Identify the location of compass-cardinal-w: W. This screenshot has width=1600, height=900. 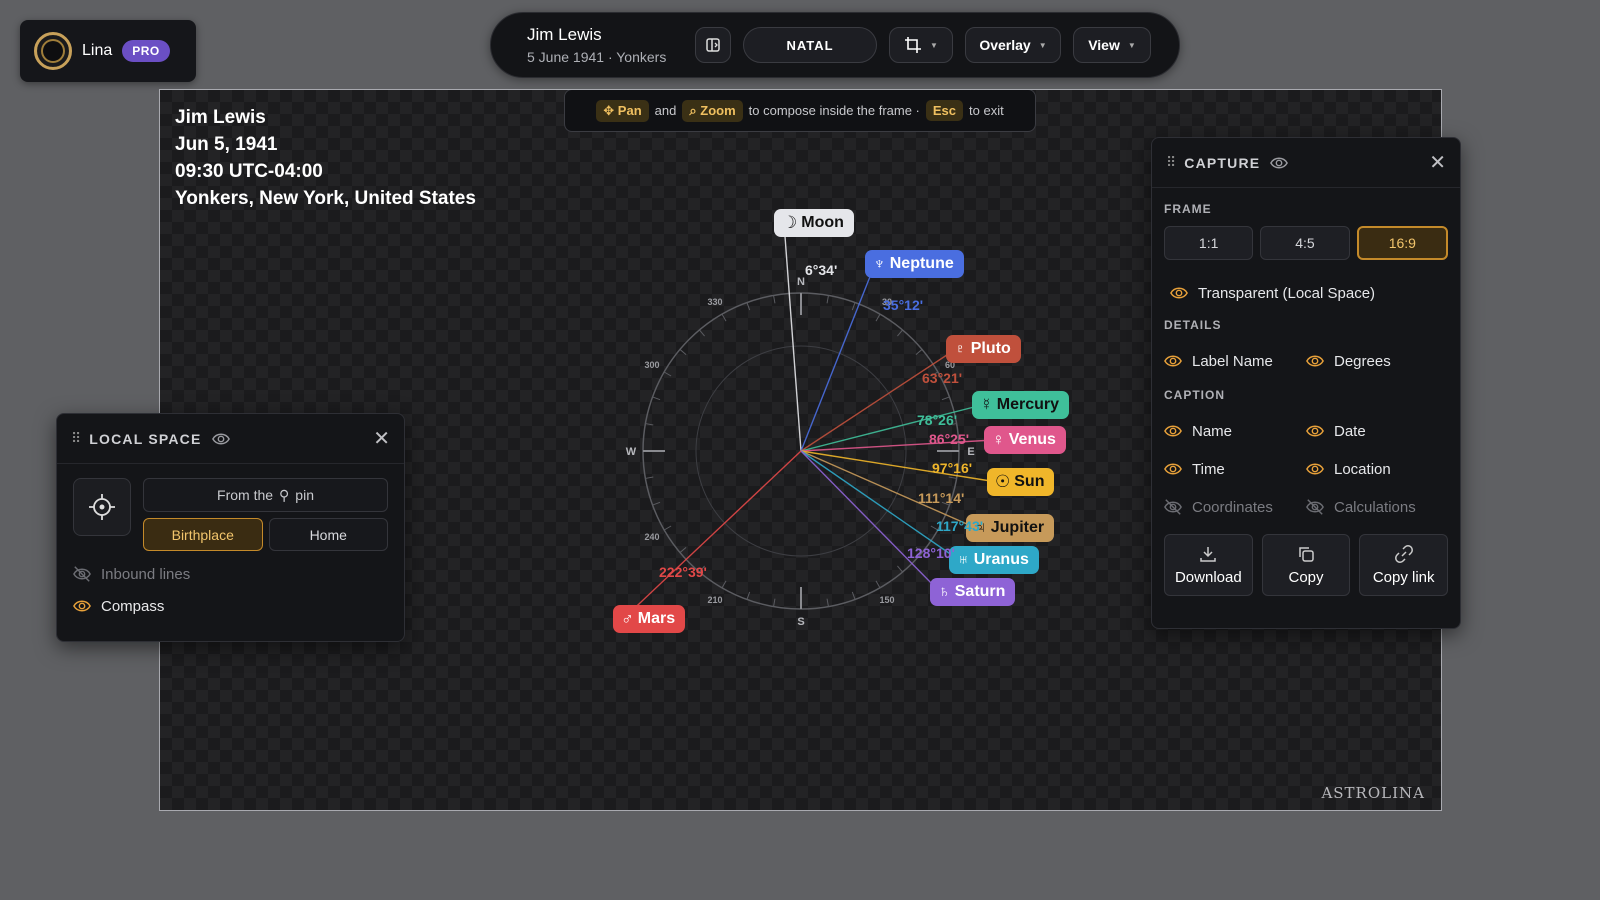
(631, 452).